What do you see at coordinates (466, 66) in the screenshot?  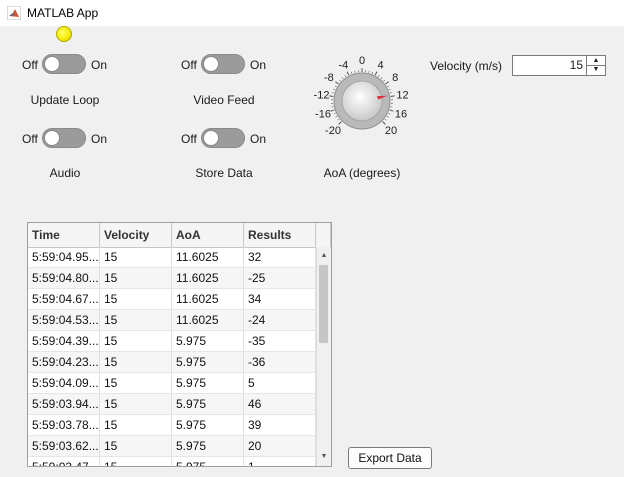 I see `velocity-label: Velocity (m/s)` at bounding box center [466, 66].